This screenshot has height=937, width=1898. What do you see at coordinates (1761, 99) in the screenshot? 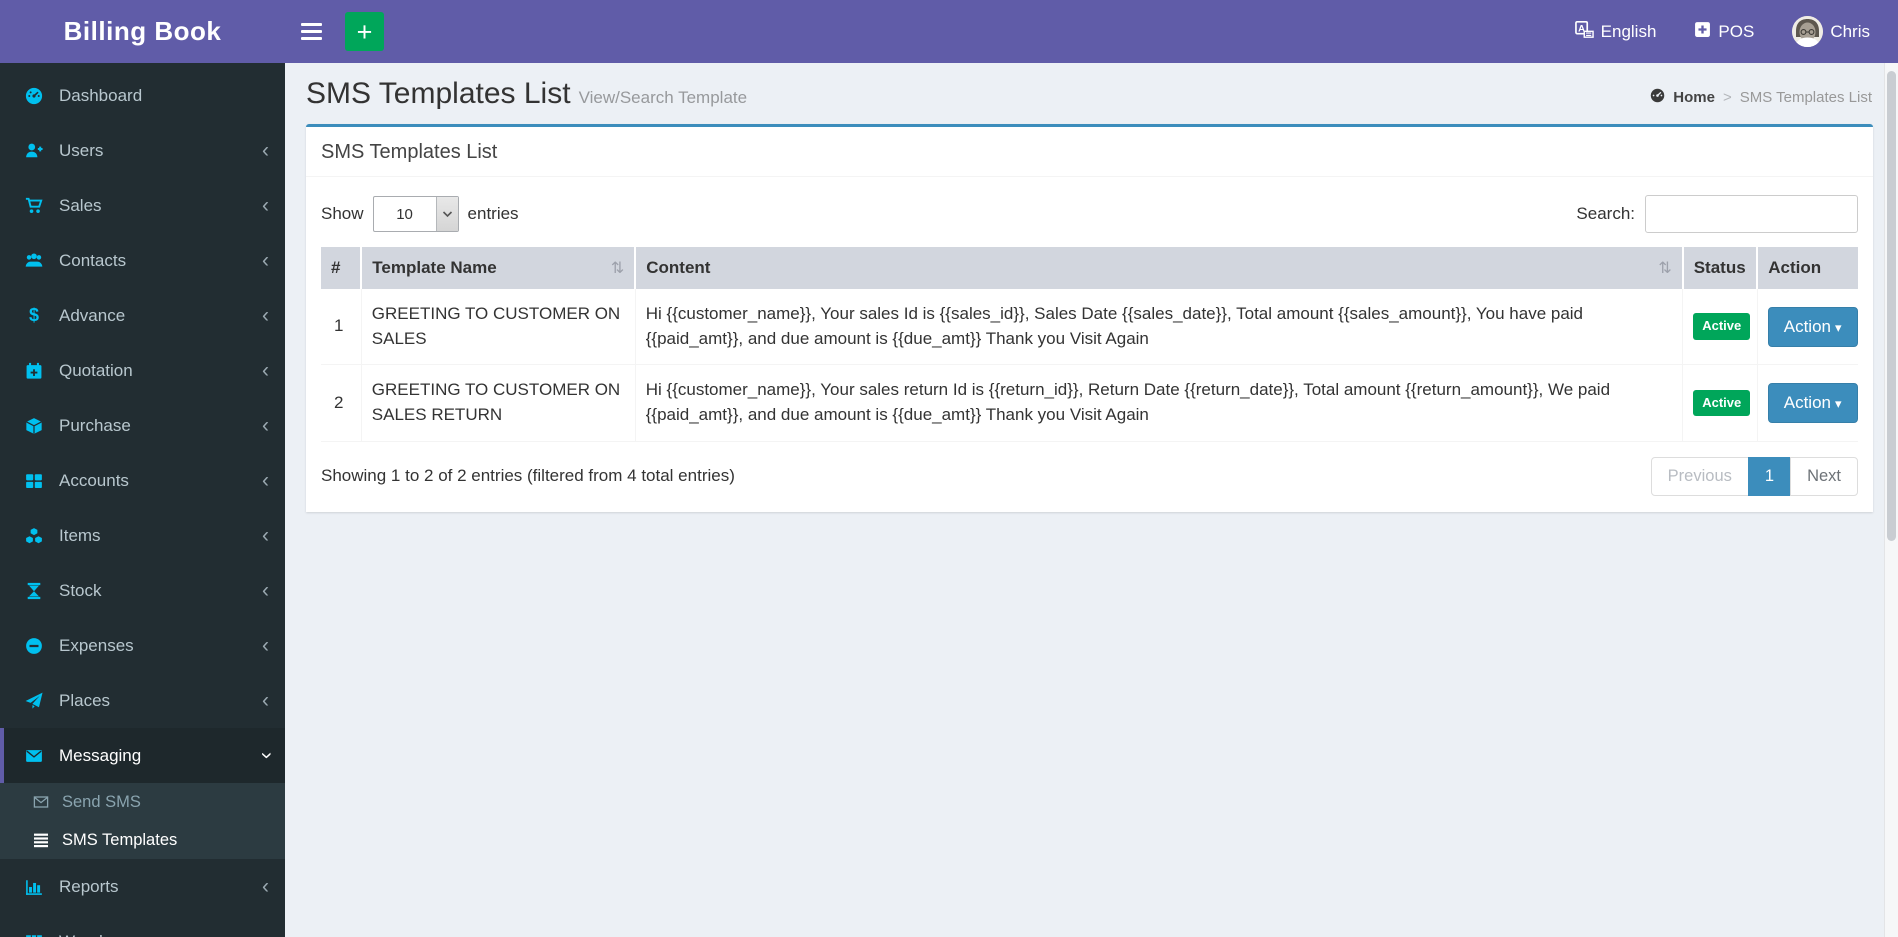
I see `breadcrumb: Home > SMS Templates List` at bounding box center [1761, 99].